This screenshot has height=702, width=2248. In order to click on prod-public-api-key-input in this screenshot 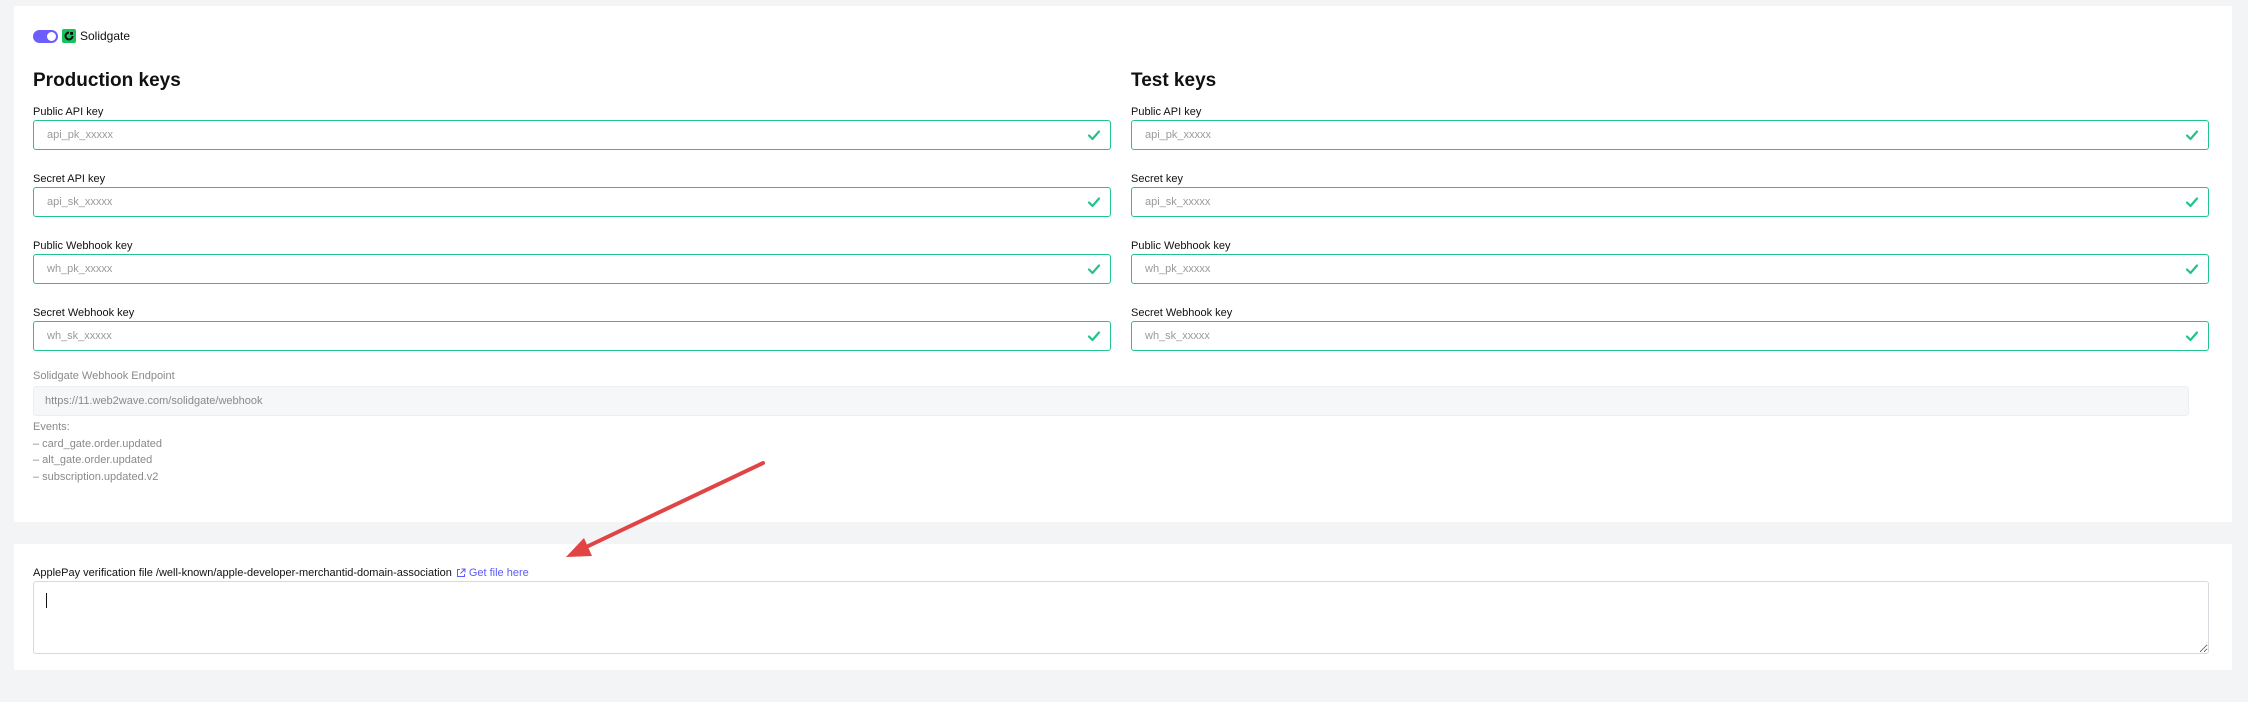, I will do `click(572, 135)`.